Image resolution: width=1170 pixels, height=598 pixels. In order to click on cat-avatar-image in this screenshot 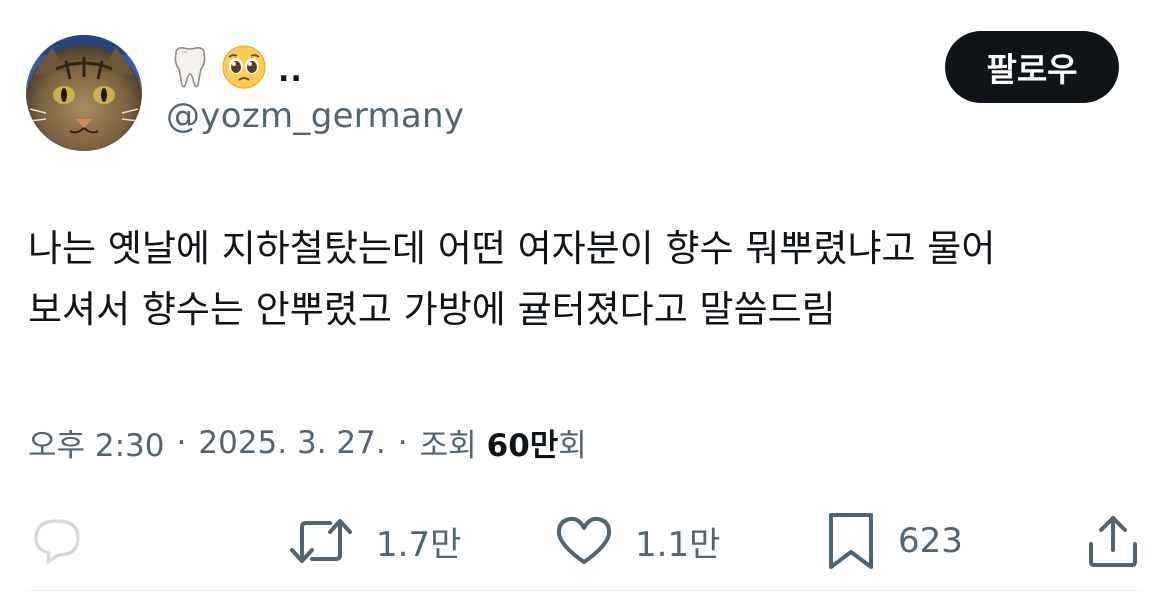, I will do `click(84, 93)`.